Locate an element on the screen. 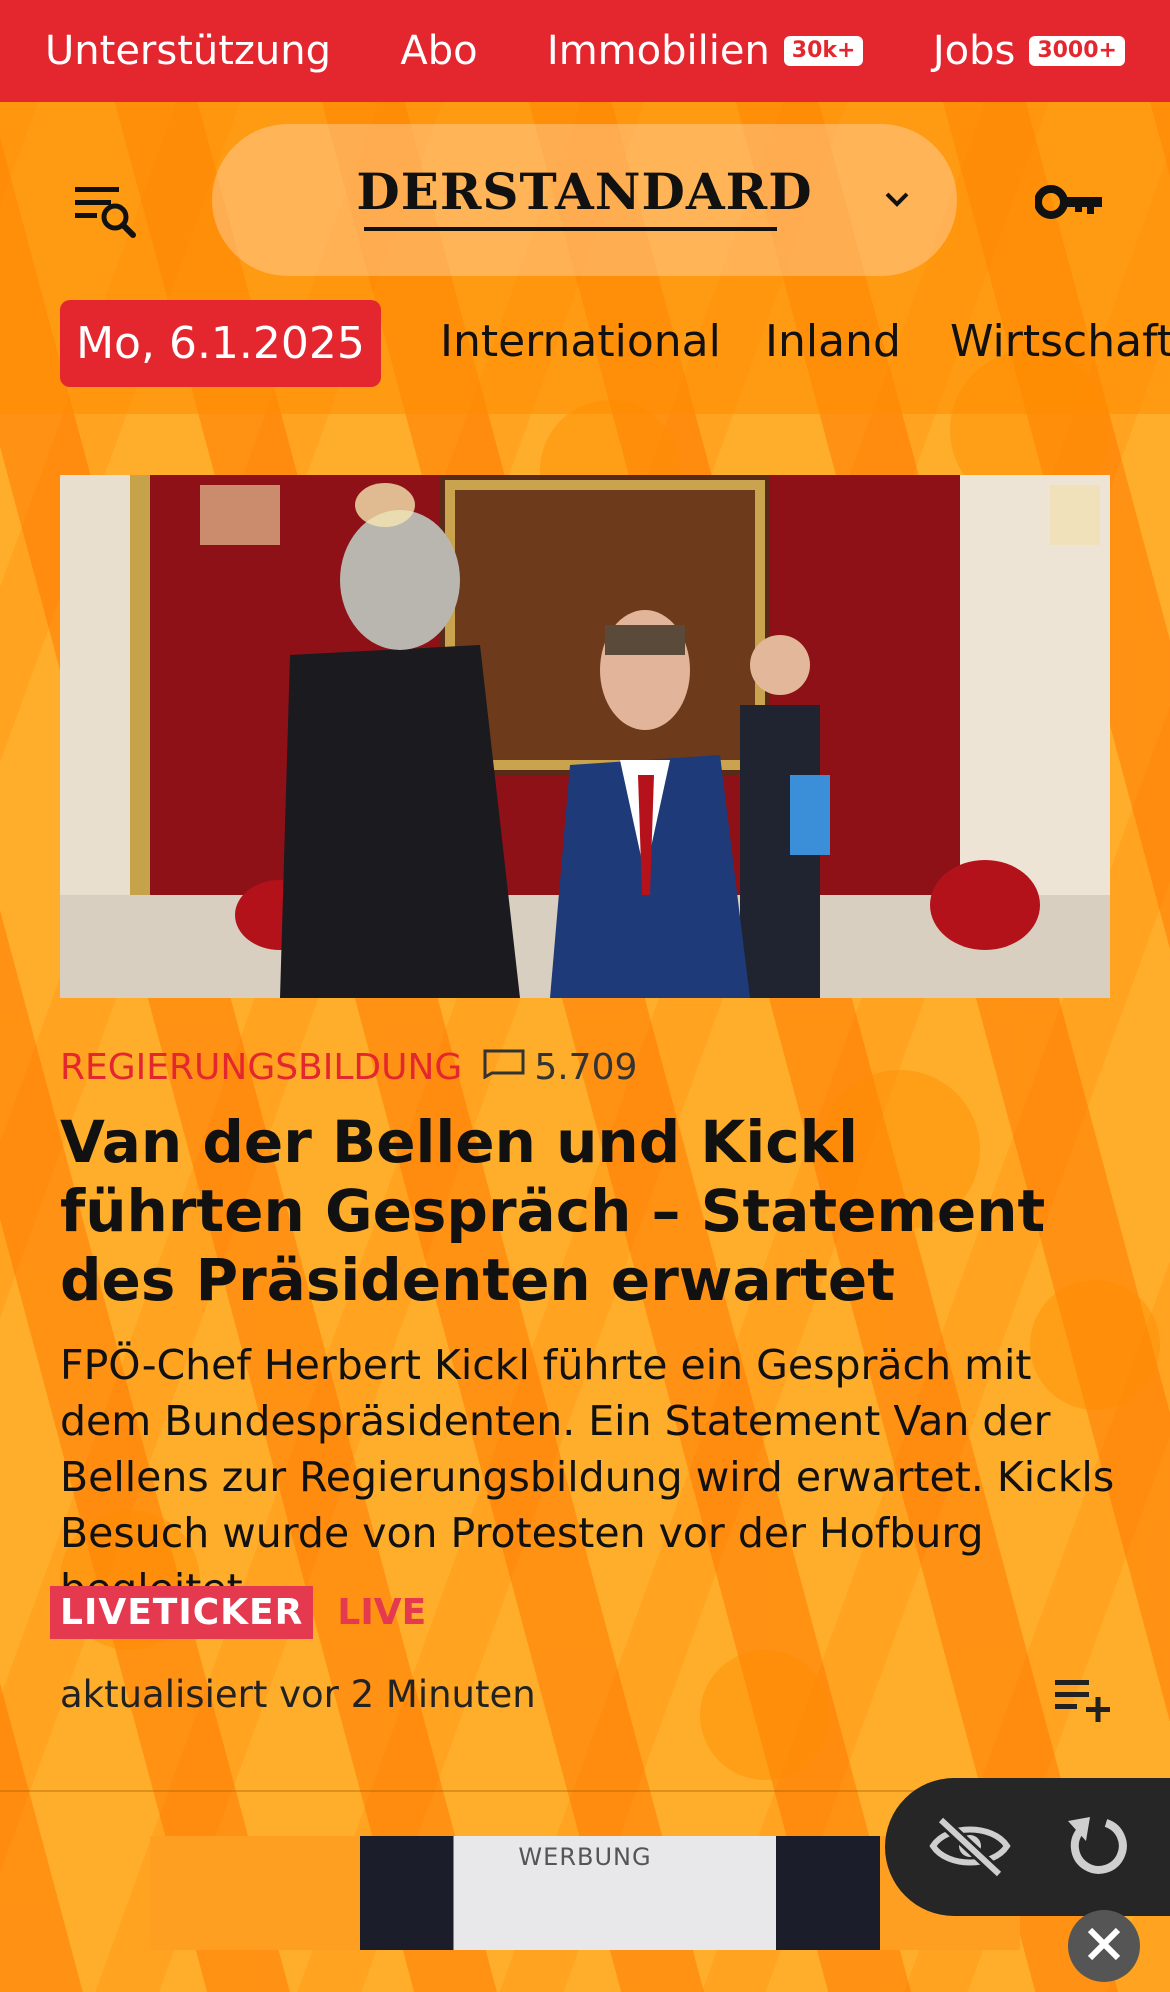 The width and height of the screenshot is (1170, 1992). topbar-item-support: Unterstützung is located at coordinates (188, 51).